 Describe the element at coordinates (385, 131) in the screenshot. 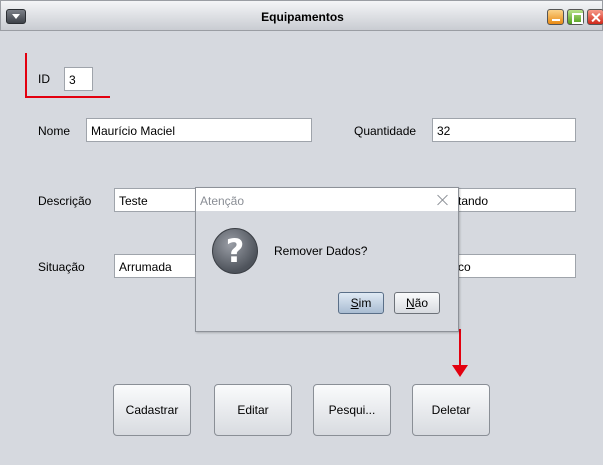

I see `quantidade-label: Quantidade` at that location.